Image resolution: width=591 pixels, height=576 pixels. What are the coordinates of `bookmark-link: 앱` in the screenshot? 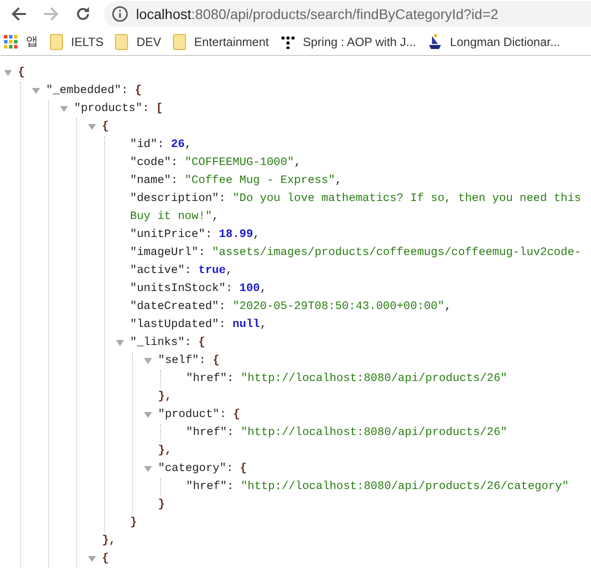 It's located at (21, 41).